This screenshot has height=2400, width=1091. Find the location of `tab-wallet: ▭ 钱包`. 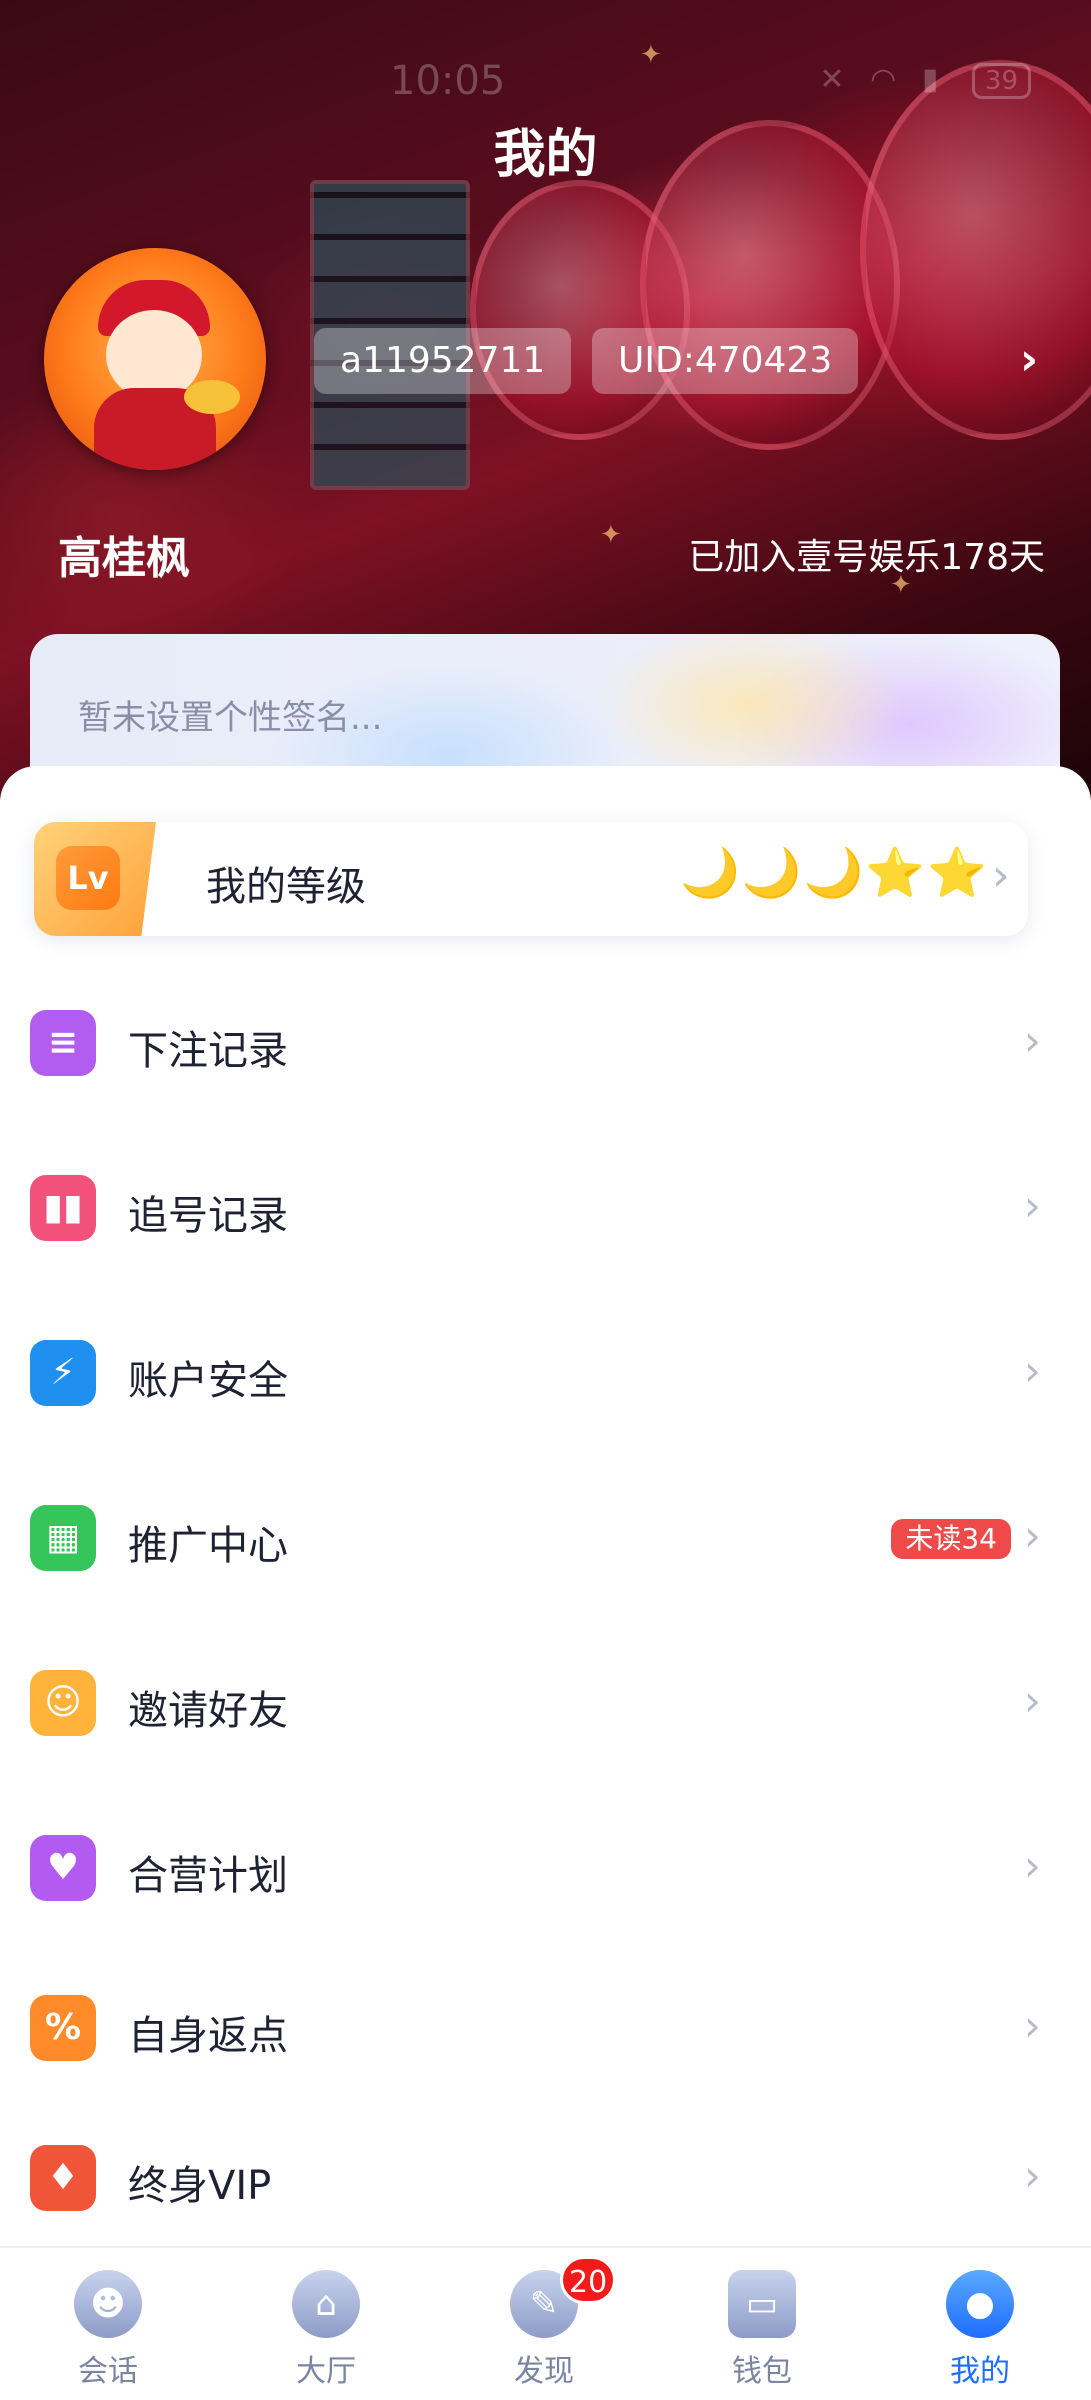

tab-wallet: ▭ 钱包 is located at coordinates (762, 2324).